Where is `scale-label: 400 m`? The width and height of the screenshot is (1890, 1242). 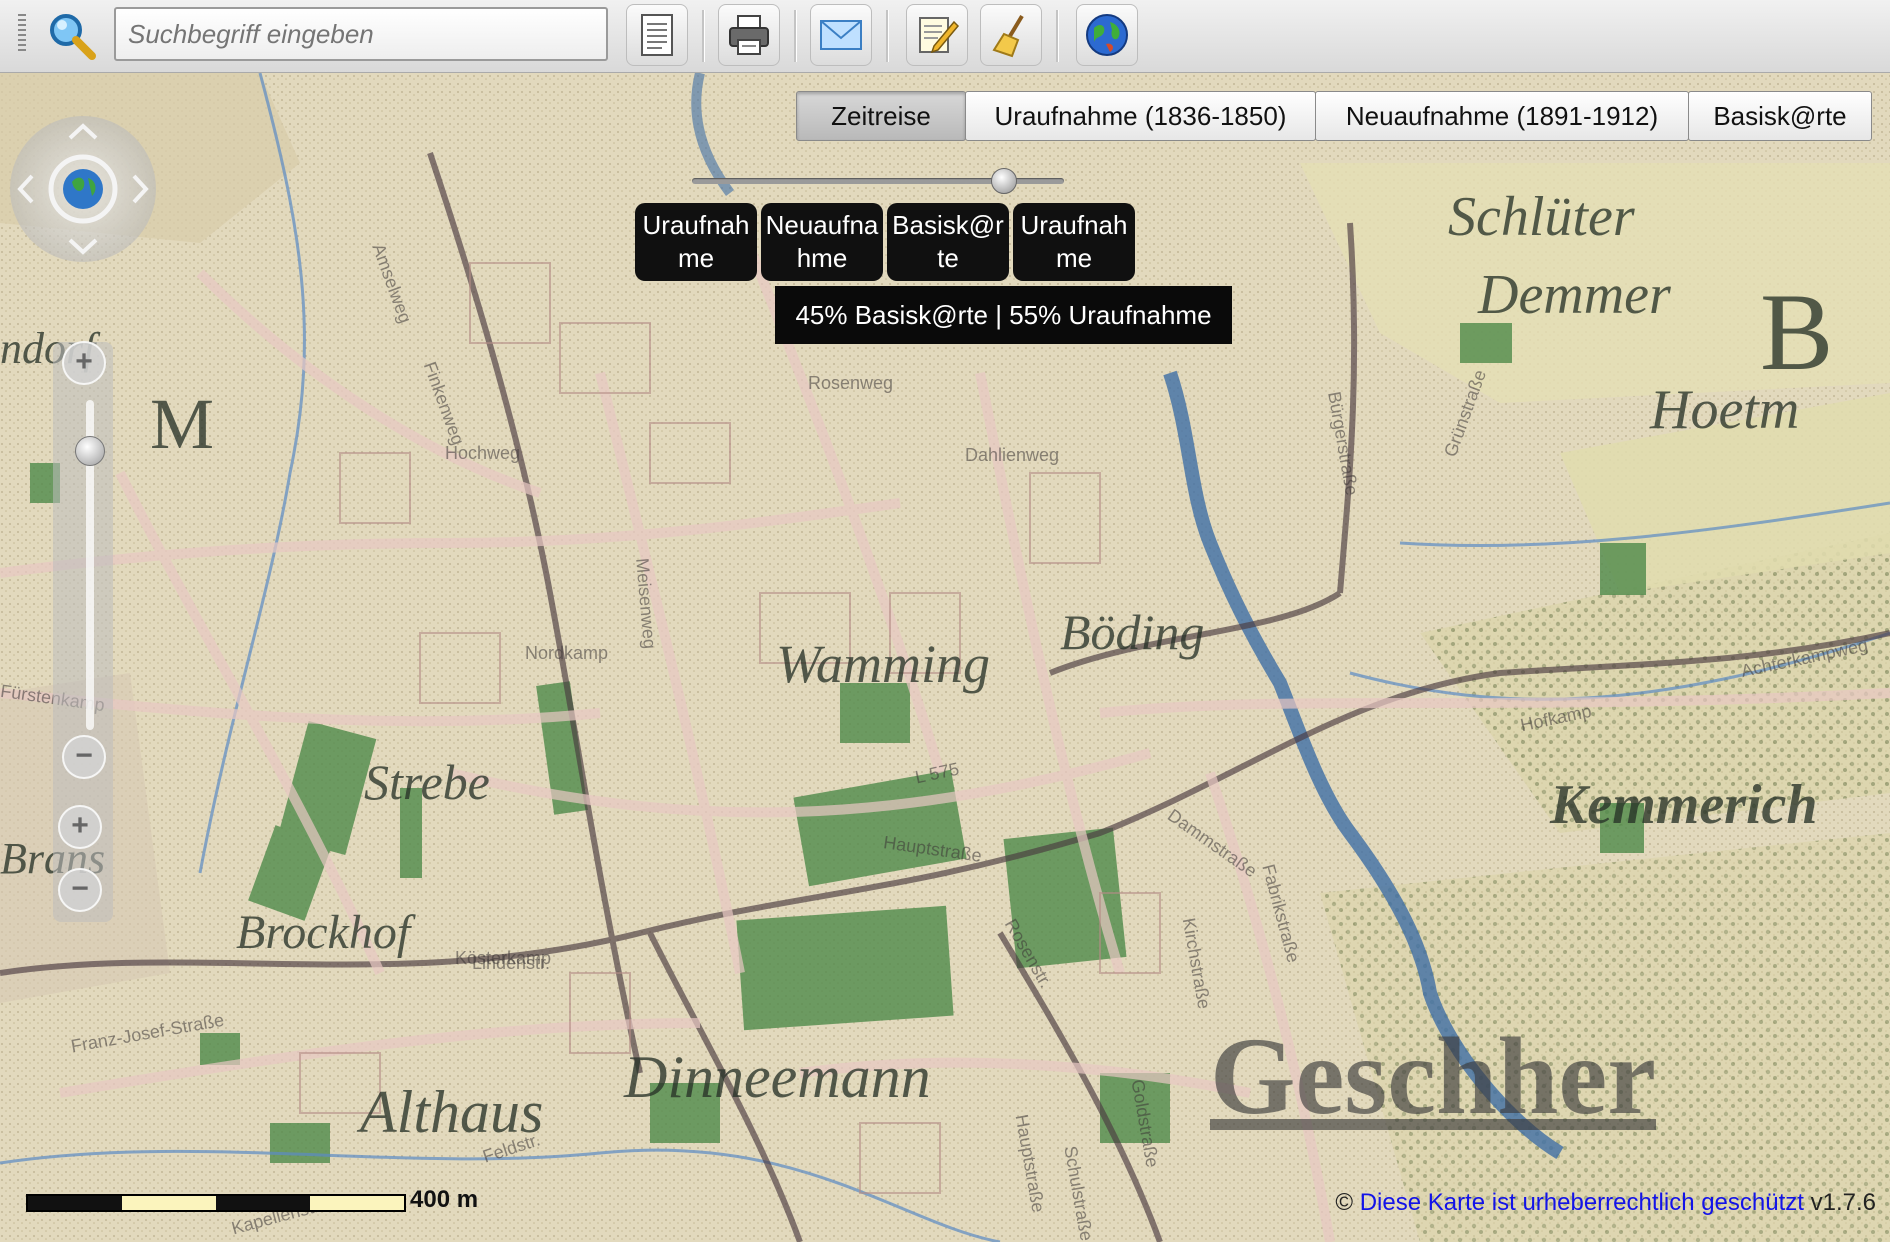
scale-label: 400 m is located at coordinates (444, 1199).